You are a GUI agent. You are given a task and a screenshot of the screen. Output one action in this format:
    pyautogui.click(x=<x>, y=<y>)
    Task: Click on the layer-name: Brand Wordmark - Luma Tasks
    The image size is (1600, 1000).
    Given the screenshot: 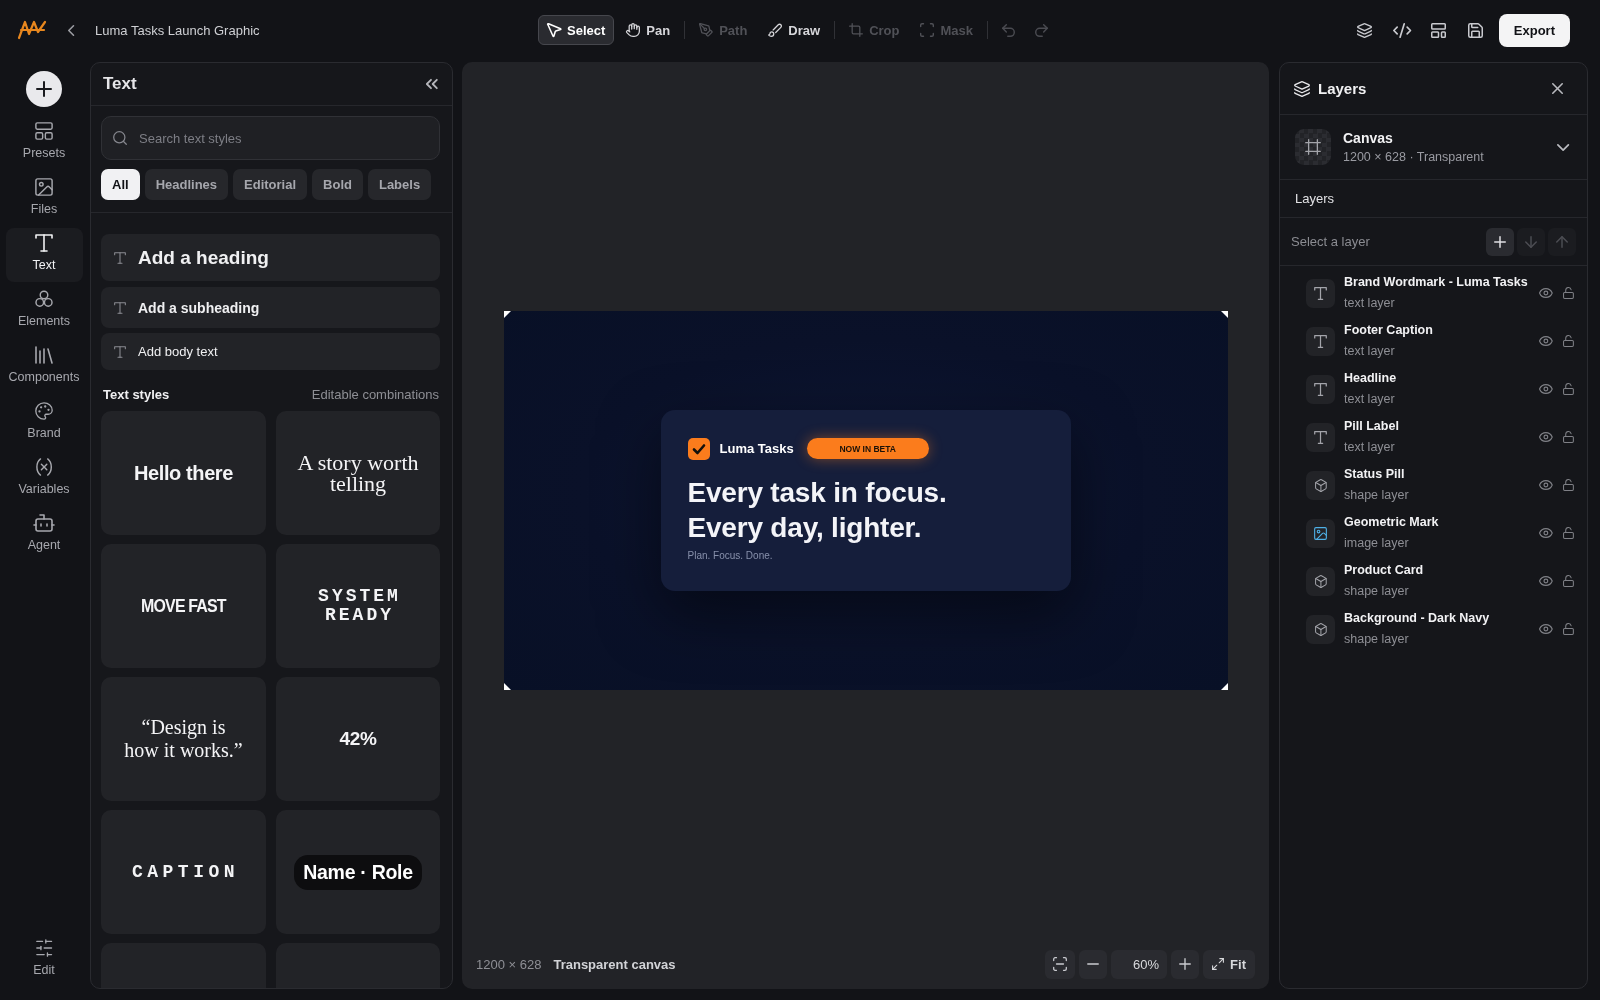 What is the action you would take?
    pyautogui.click(x=1436, y=282)
    